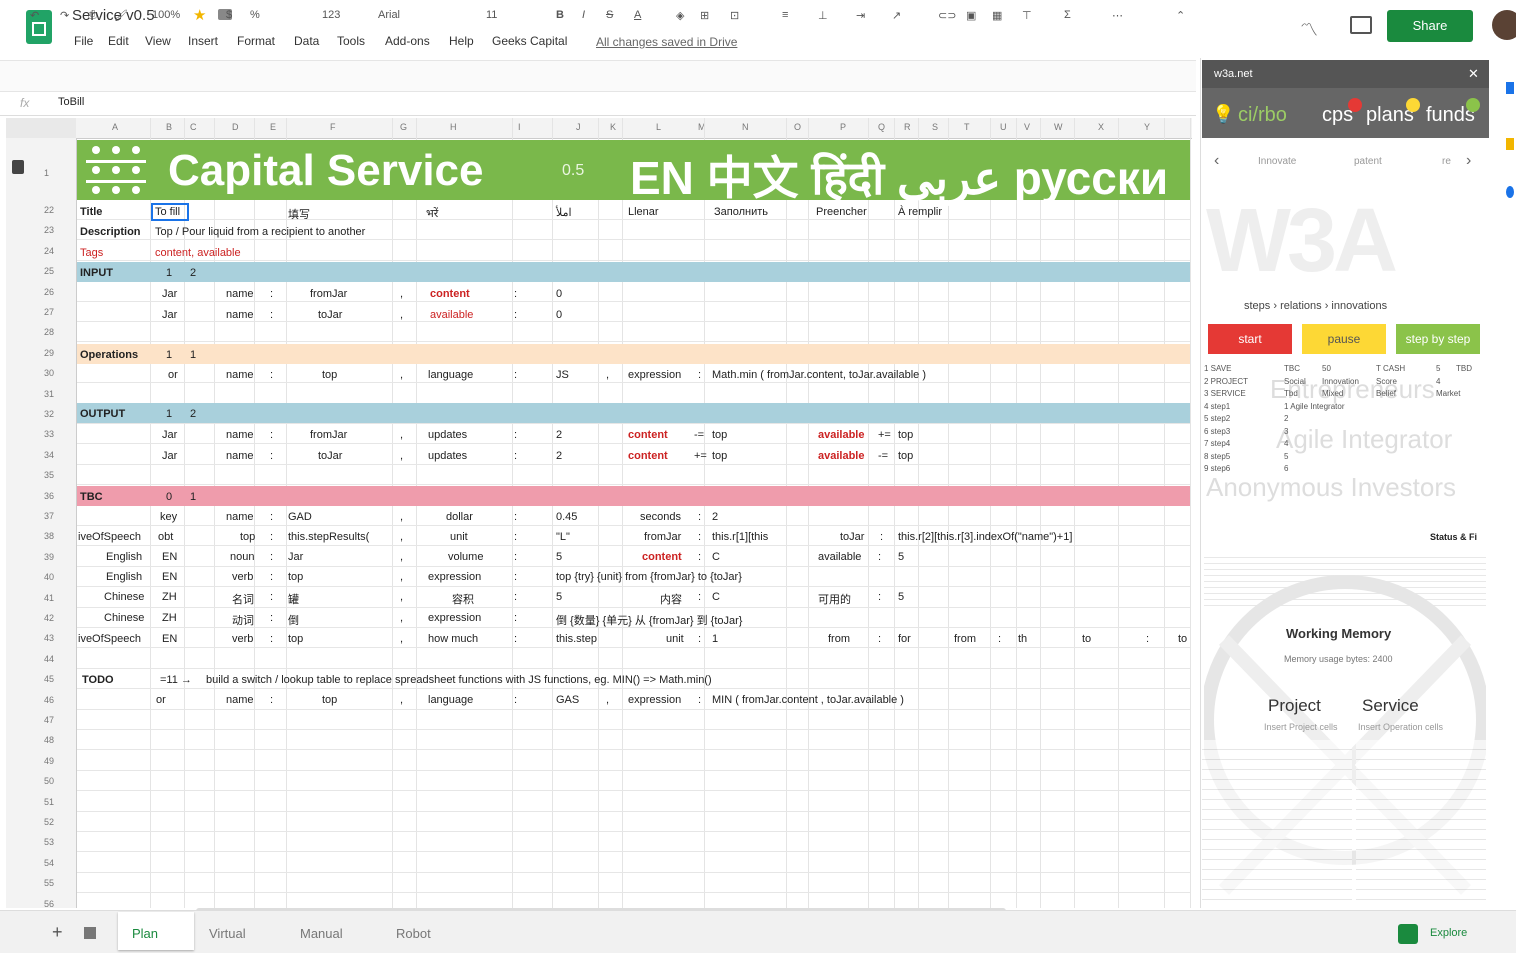 The height and width of the screenshot is (953, 1516). I want to click on cell-r43-16: :, so click(999, 639).